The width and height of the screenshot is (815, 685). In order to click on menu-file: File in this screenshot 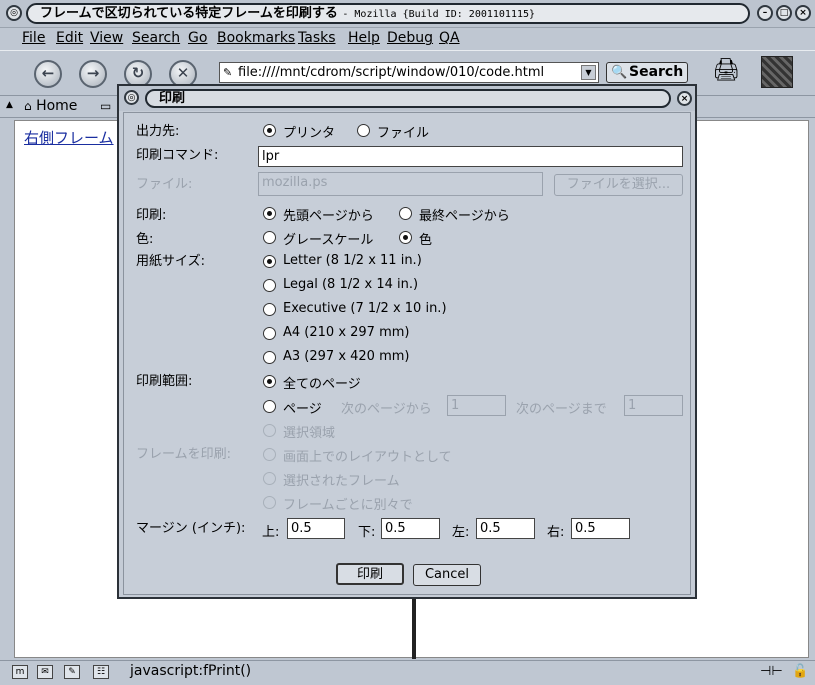, I will do `click(33, 38)`.